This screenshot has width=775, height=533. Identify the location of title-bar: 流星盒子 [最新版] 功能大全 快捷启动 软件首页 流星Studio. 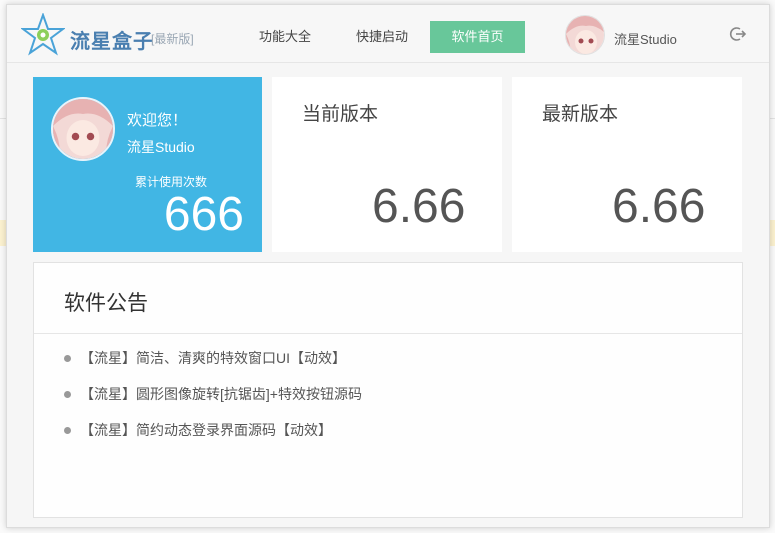
(388, 34).